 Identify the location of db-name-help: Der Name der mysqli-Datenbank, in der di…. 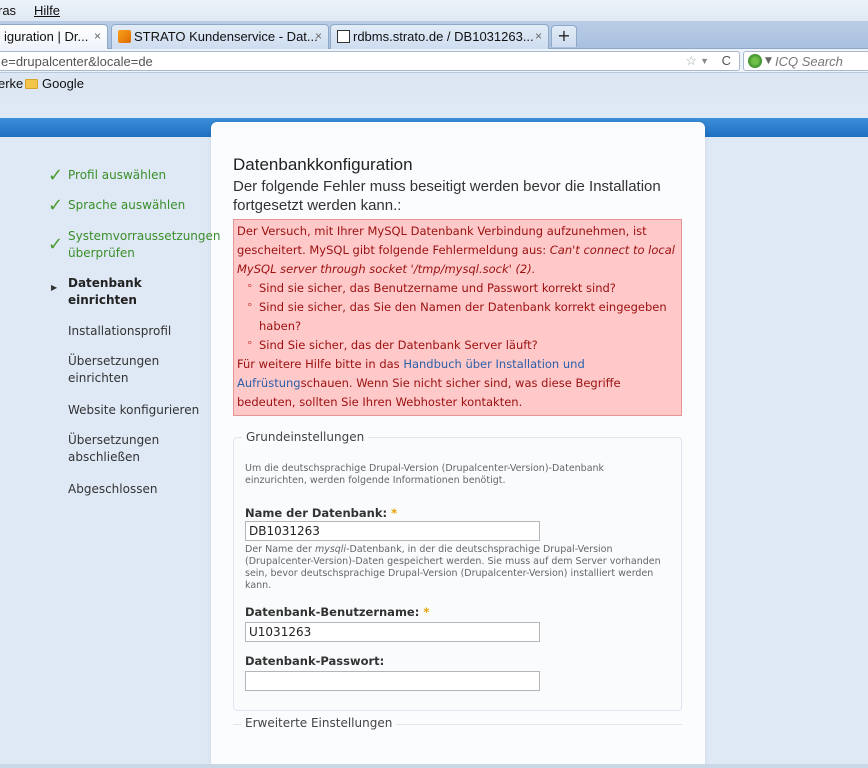
(453, 567).